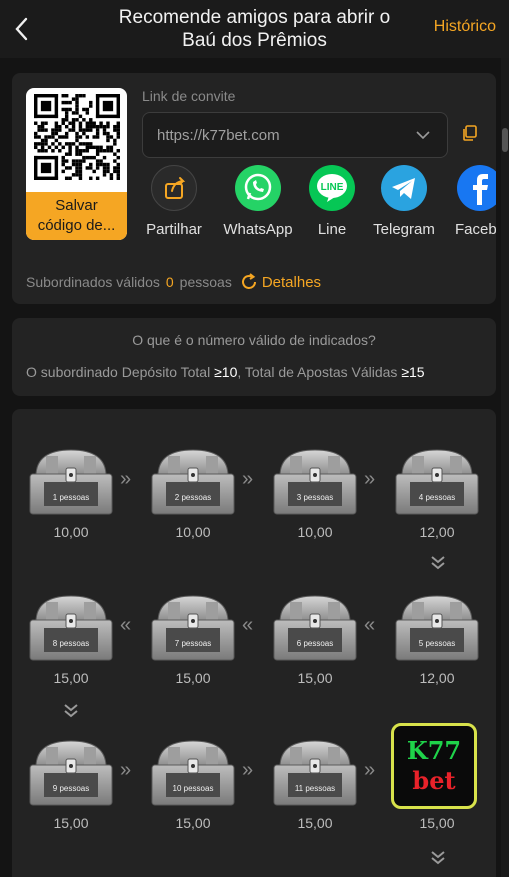 This screenshot has width=509, height=877. What do you see at coordinates (476, 188) in the screenshot?
I see `facebook-icon` at bounding box center [476, 188].